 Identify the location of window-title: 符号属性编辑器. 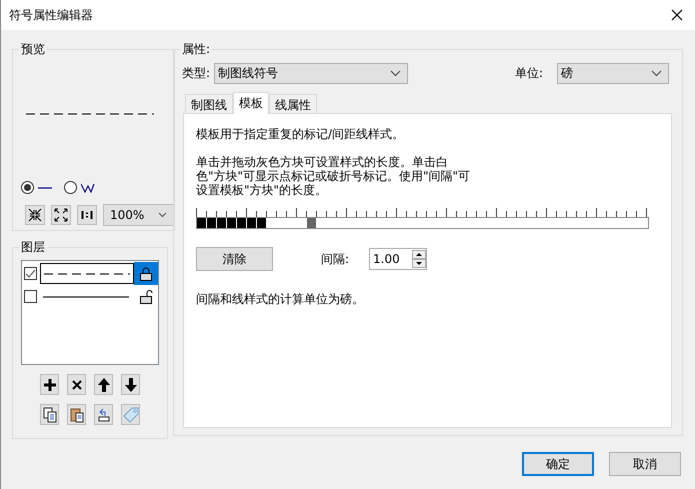
(51, 15).